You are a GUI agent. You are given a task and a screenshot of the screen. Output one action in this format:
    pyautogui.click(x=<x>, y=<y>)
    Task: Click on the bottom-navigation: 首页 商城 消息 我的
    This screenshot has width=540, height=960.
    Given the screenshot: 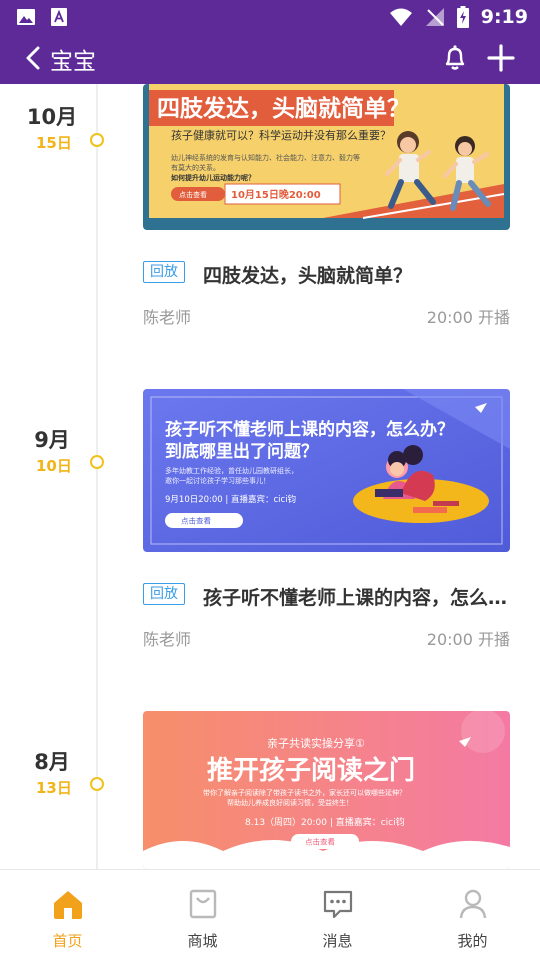 What is the action you would take?
    pyautogui.click(x=270, y=914)
    